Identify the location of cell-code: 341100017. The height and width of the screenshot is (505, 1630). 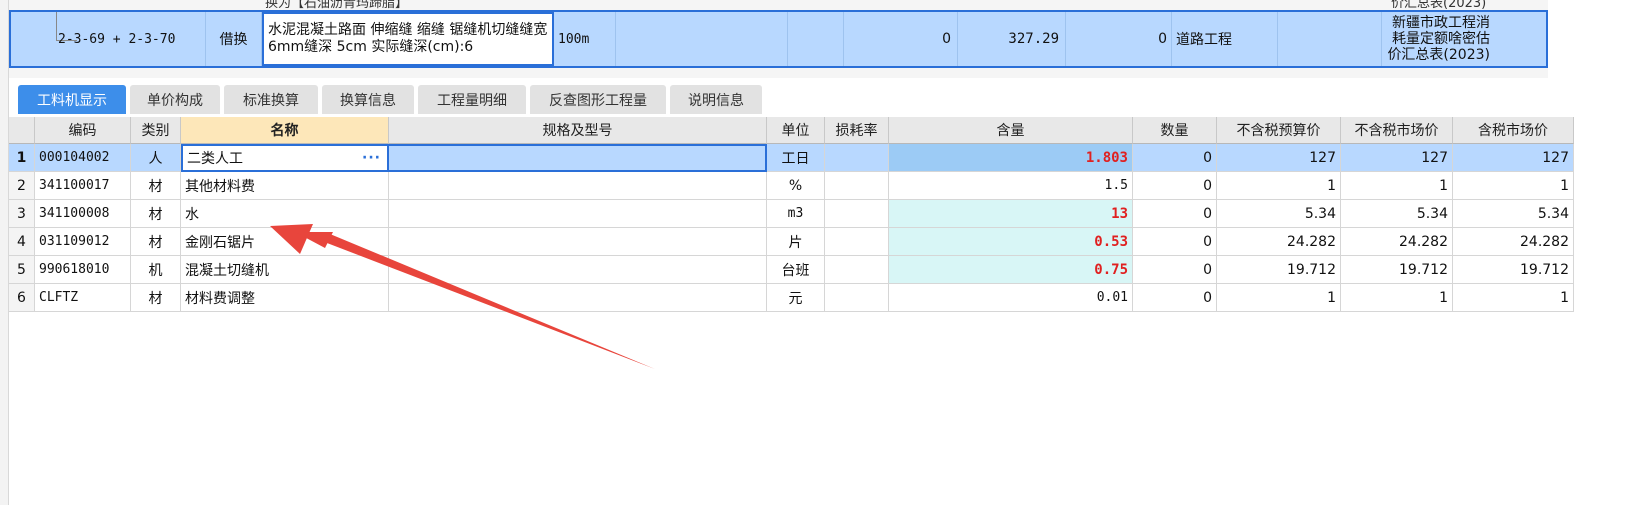
(83, 186).